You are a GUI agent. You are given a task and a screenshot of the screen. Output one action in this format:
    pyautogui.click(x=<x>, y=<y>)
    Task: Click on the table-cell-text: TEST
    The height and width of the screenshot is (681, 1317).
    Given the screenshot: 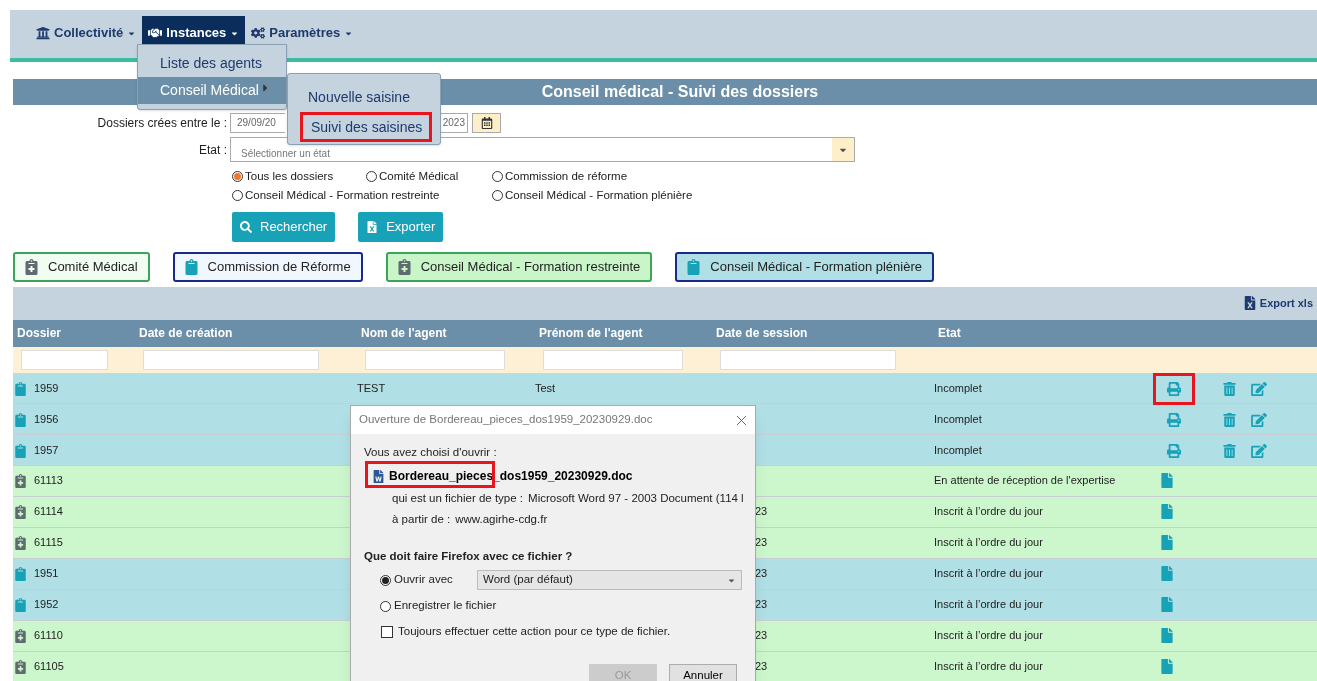 What is the action you would take?
    pyautogui.click(x=371, y=389)
    